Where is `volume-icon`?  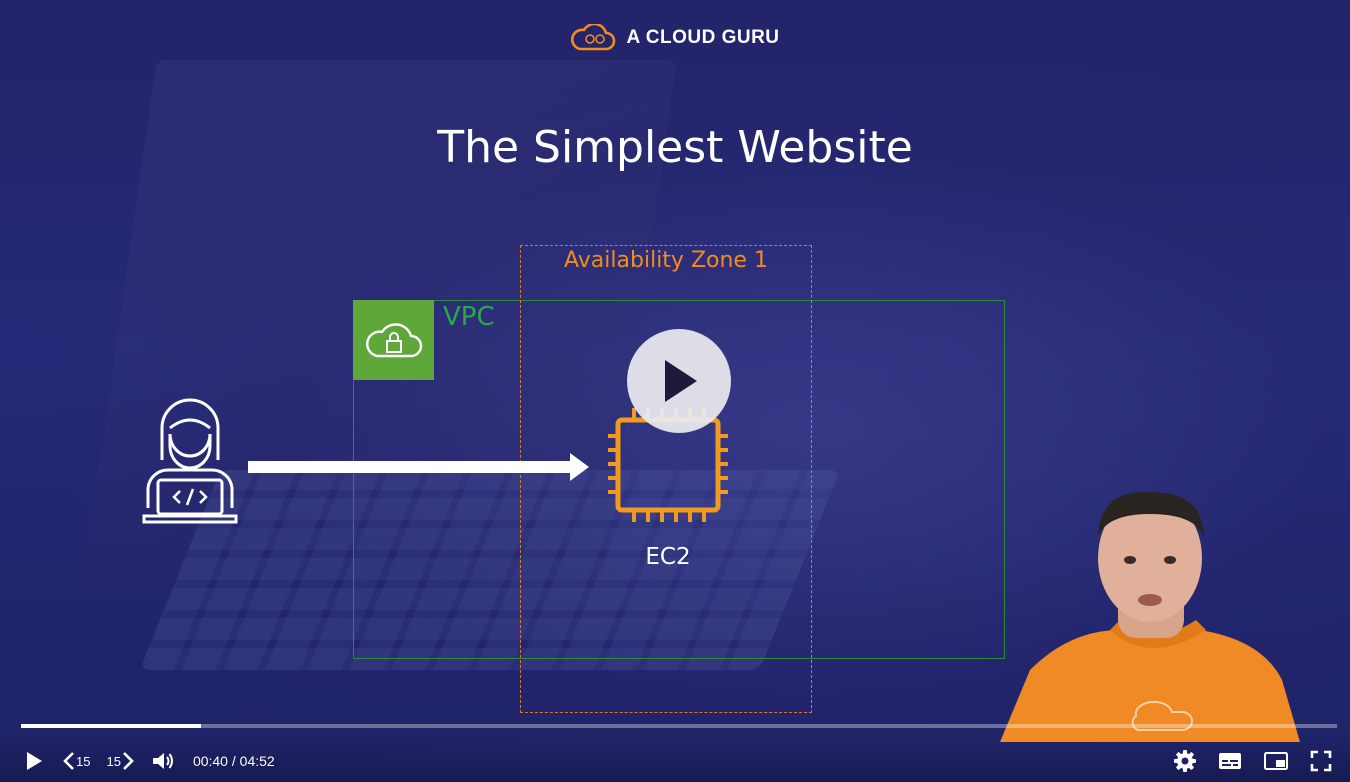
volume-icon is located at coordinates (162, 761).